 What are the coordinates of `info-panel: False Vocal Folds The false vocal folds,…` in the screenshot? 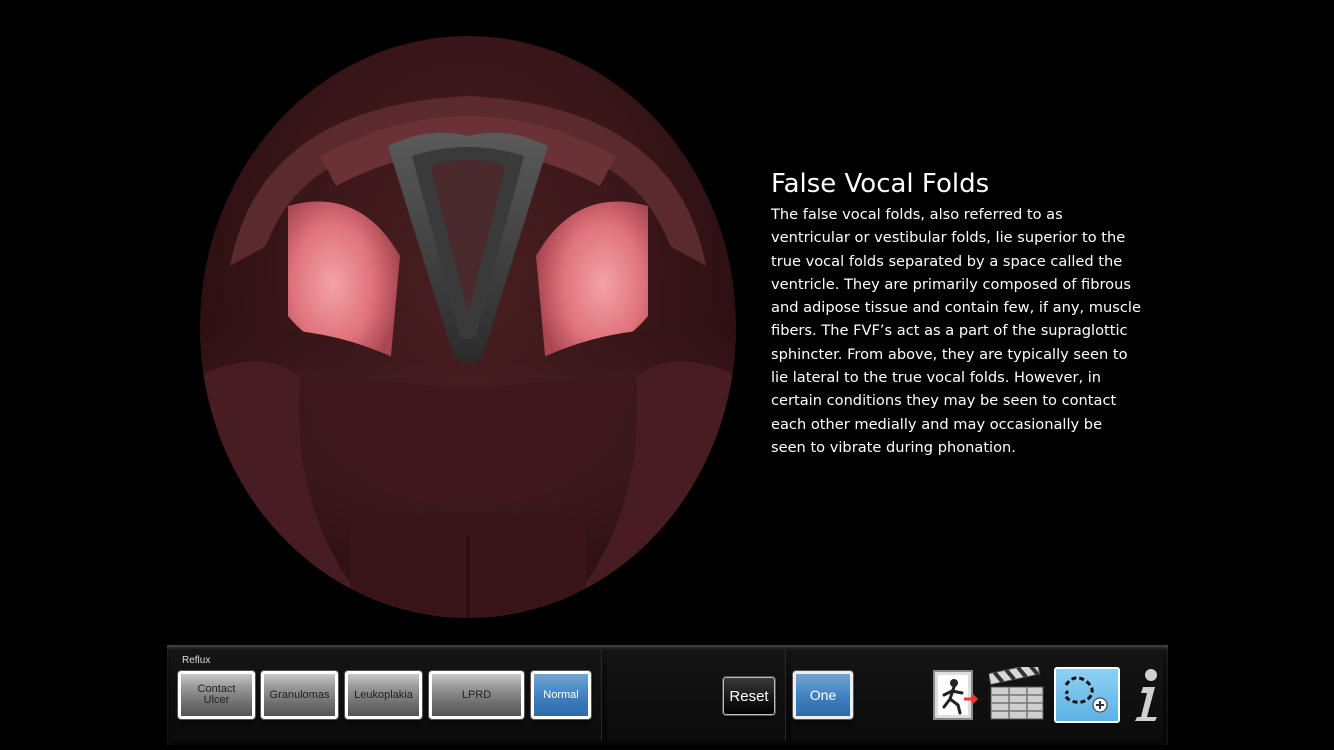 It's located at (956, 313).